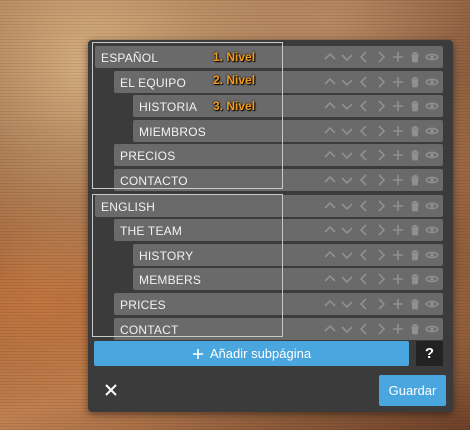 This screenshot has height=430, width=470. What do you see at coordinates (288, 106) in the screenshot?
I see `page-row: HISTORIA` at bounding box center [288, 106].